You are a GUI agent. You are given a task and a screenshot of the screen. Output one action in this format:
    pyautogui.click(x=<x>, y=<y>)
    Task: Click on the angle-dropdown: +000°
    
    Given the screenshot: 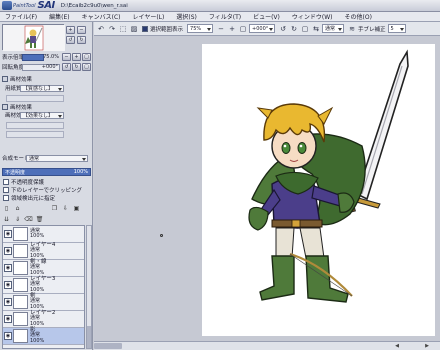 What is the action you would take?
    pyautogui.click(x=262, y=28)
    